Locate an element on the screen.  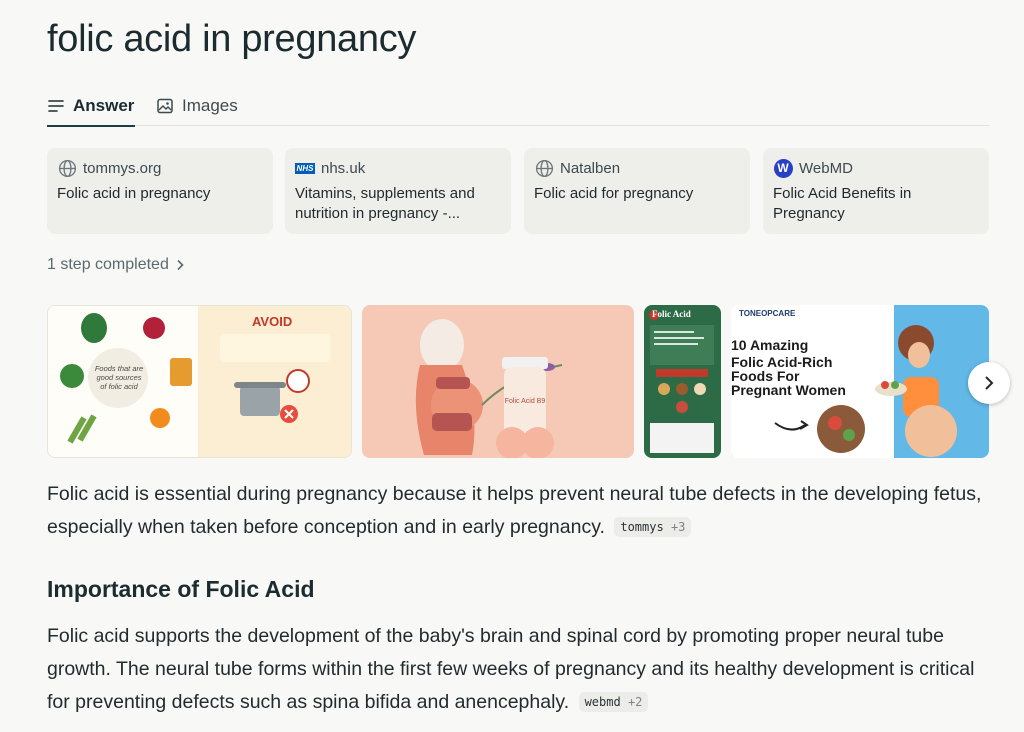
tab-answer: Answer is located at coordinates (91, 106).